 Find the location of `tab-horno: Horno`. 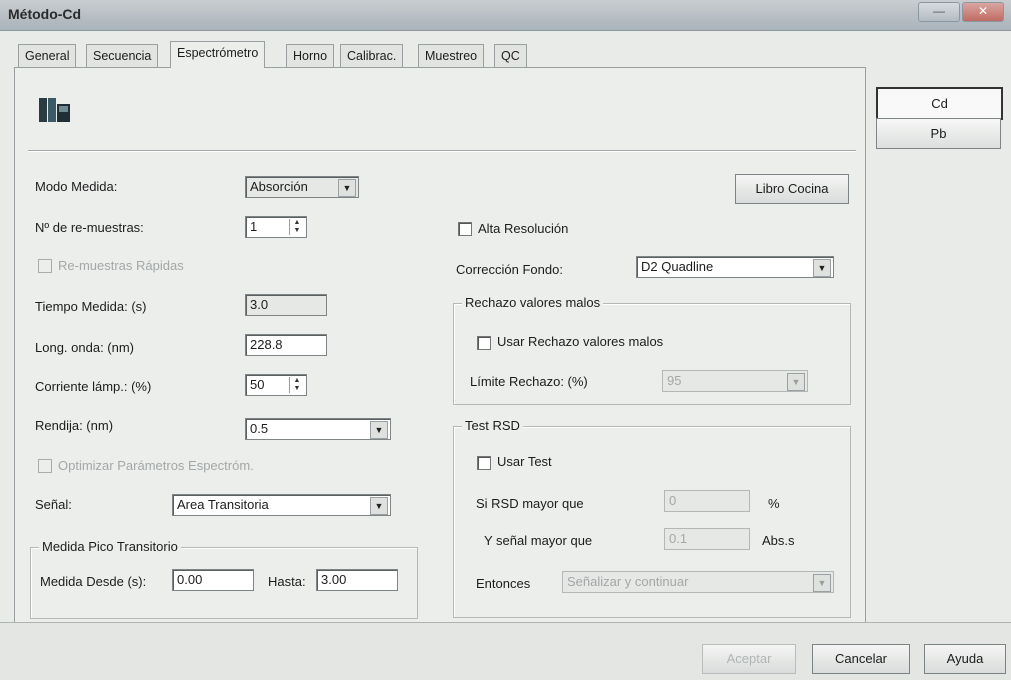

tab-horno: Horno is located at coordinates (310, 55).